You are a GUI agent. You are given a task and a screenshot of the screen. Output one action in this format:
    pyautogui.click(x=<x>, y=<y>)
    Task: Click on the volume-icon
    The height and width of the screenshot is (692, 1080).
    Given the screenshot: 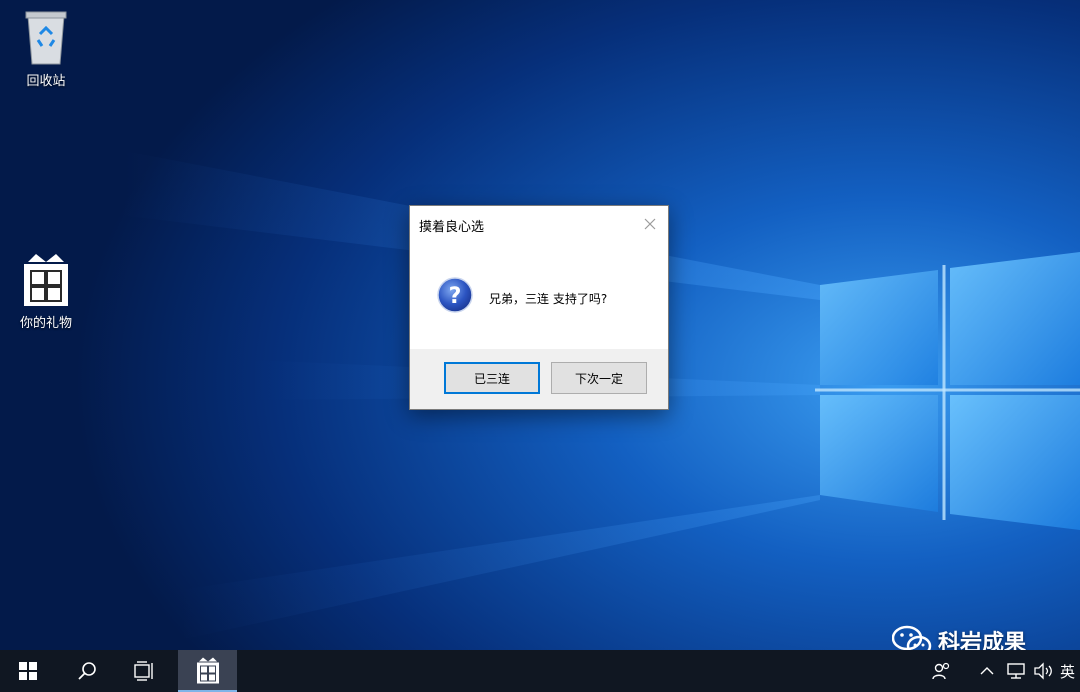 What is the action you would take?
    pyautogui.click(x=1043, y=671)
    